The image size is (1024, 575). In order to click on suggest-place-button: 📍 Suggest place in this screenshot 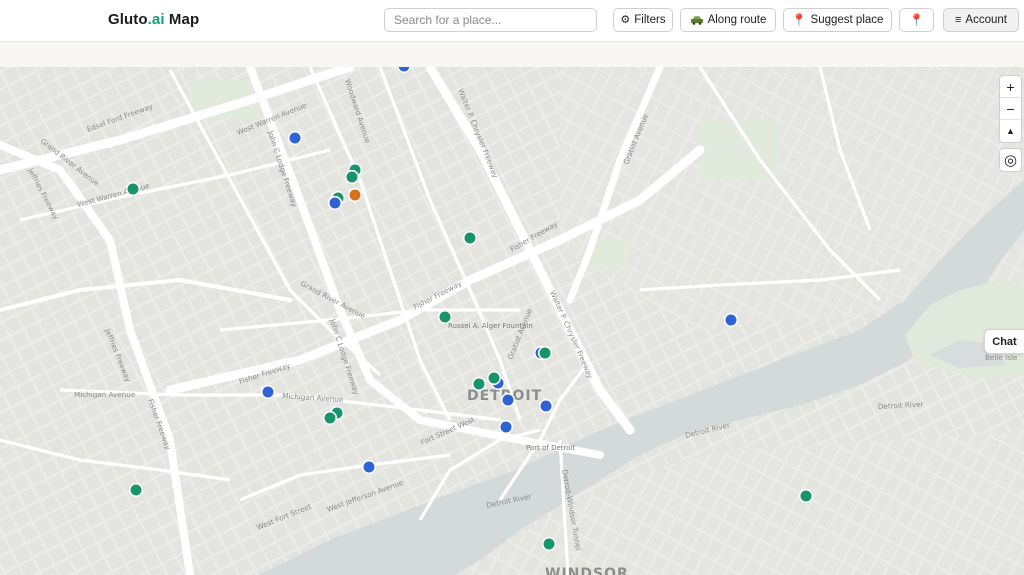, I will do `click(837, 20)`.